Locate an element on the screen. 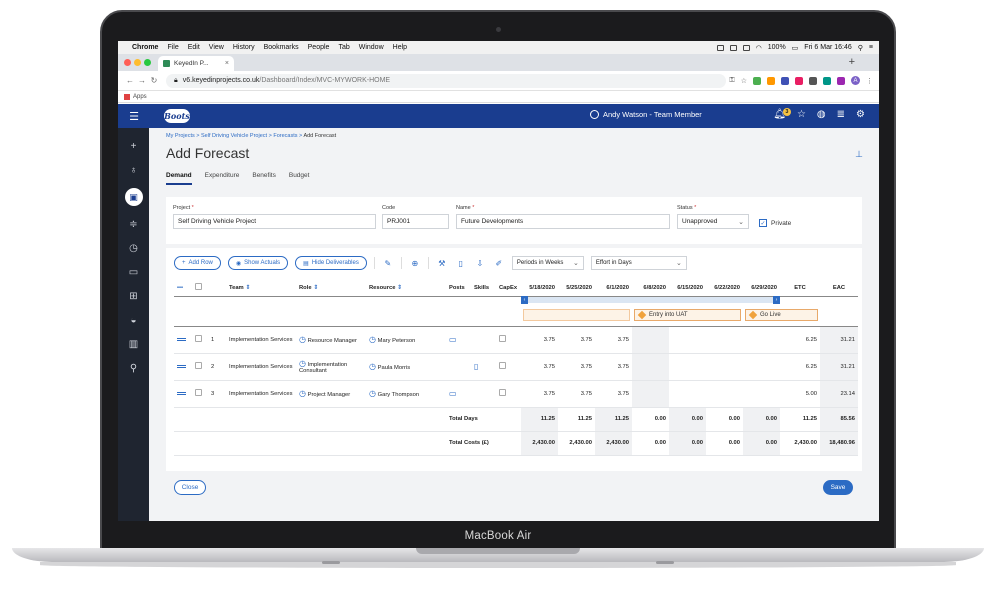 The height and width of the screenshot is (606, 996). skills-icon: ▯ is located at coordinates (483, 367).